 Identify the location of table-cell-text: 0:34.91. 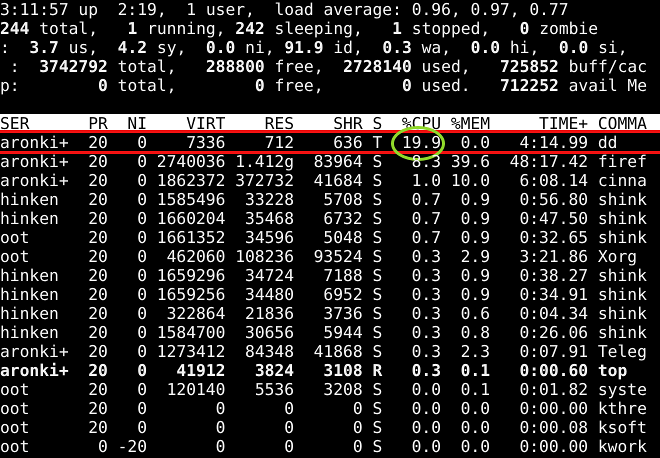
(553, 294).